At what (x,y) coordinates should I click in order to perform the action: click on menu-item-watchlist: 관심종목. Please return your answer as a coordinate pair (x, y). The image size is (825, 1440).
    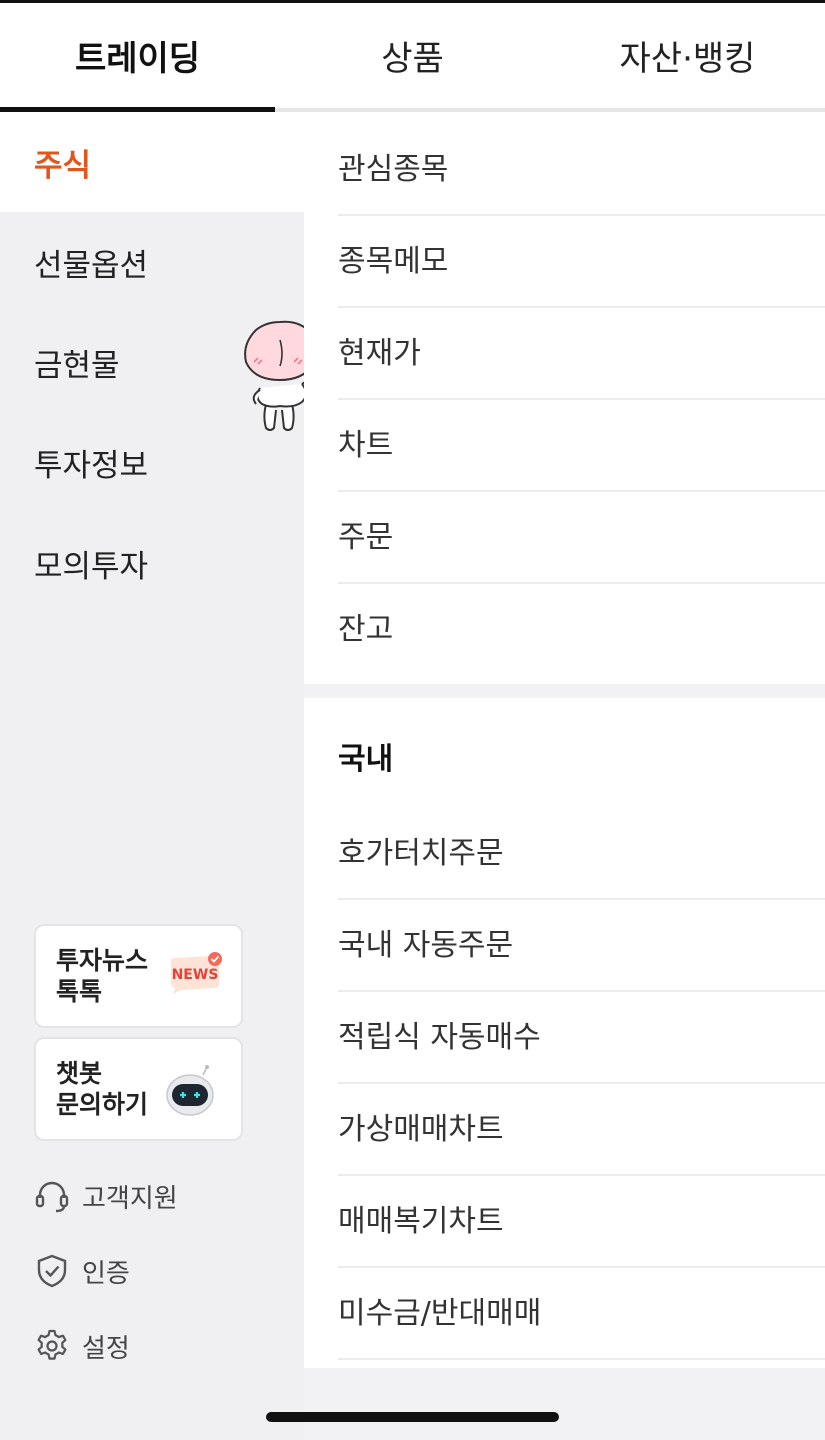
    Looking at the image, I should click on (581, 166).